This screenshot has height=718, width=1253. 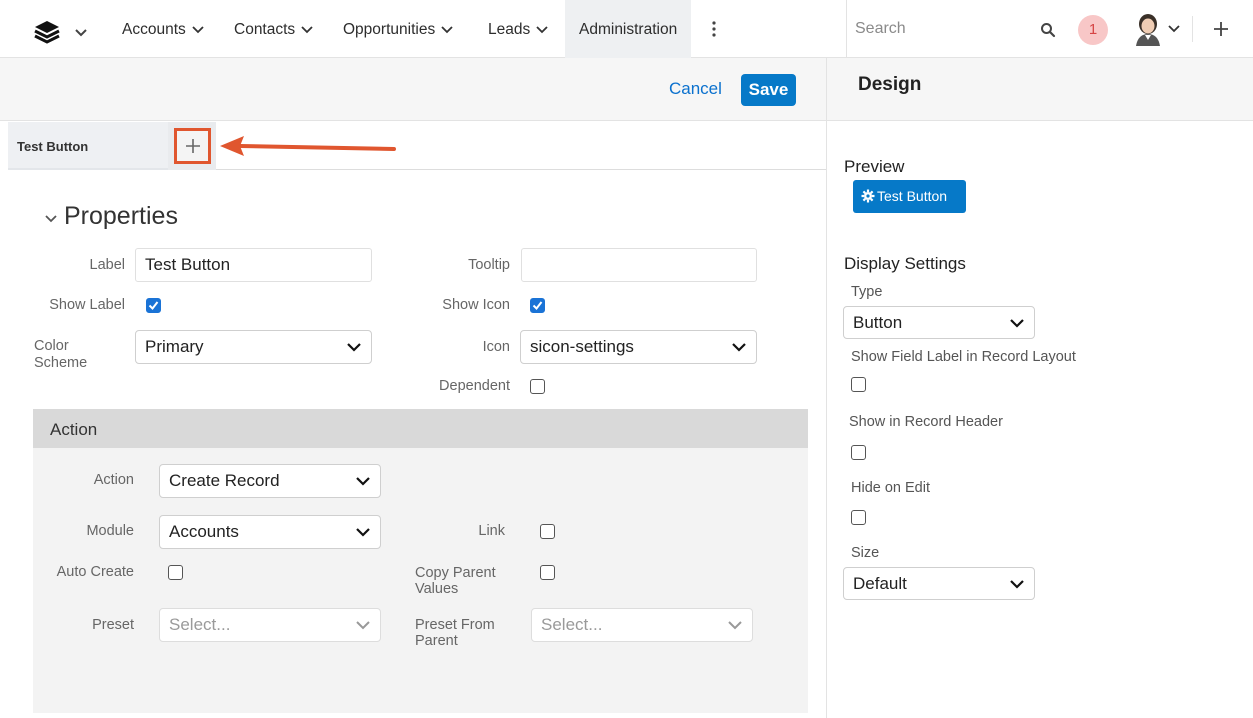 I want to click on nav-item-accounts: Accounts, so click(x=163, y=29).